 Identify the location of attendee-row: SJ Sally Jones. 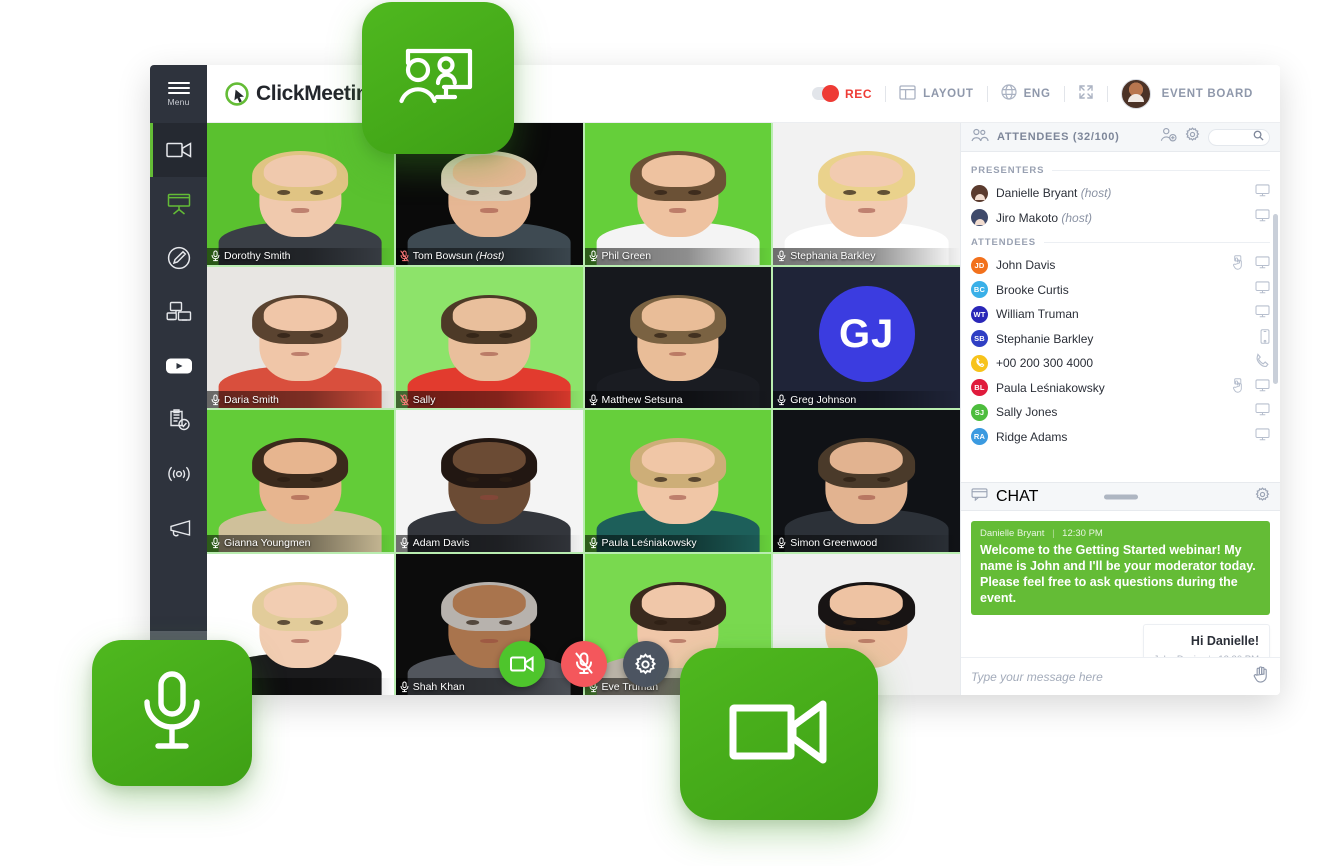
(1120, 412).